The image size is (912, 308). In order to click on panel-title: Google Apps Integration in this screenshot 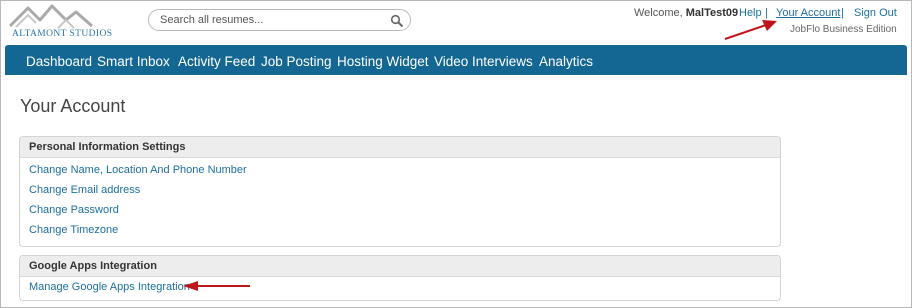, I will do `click(93, 266)`.